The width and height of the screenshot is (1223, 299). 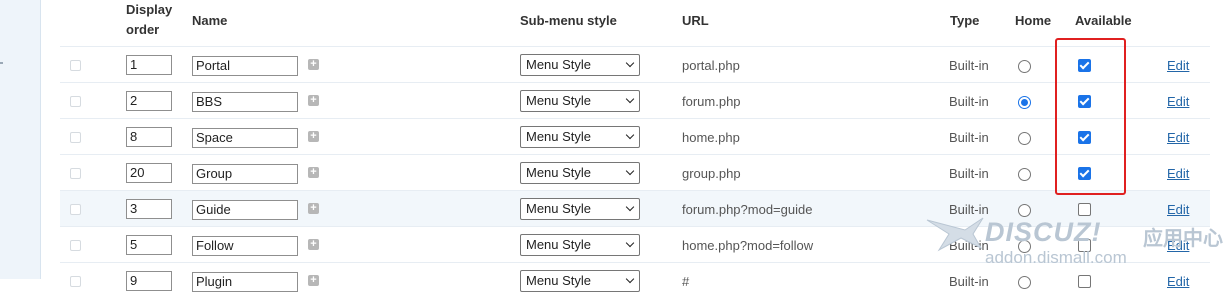 What do you see at coordinates (245, 102) in the screenshot?
I see `name-input: BBS` at bounding box center [245, 102].